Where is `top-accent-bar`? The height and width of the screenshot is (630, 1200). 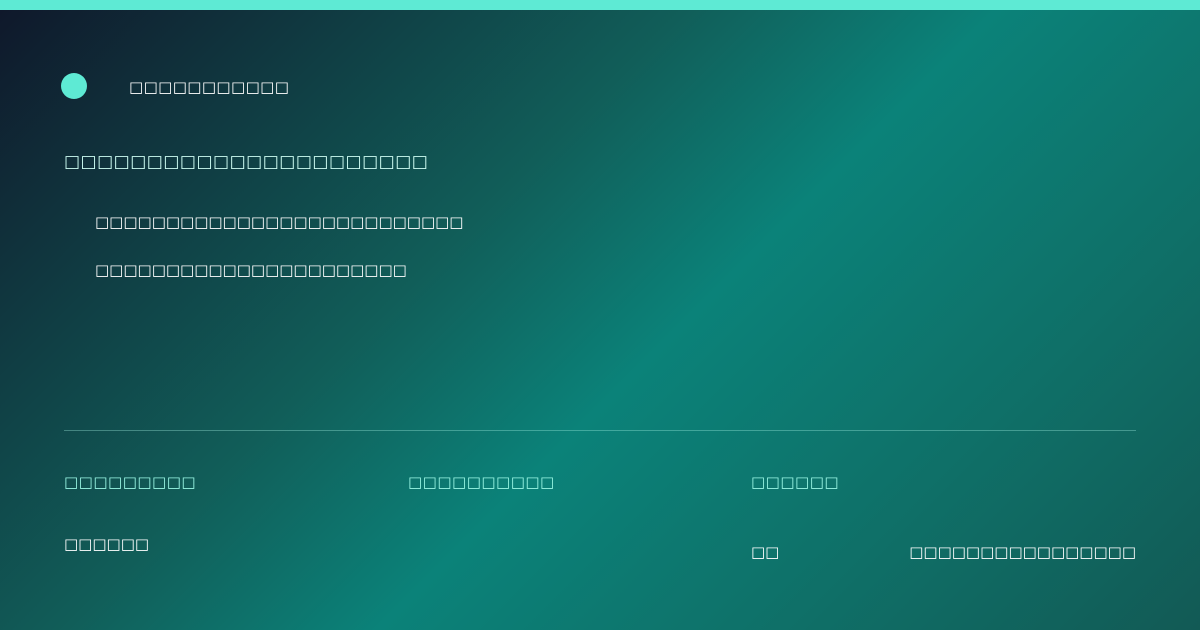
top-accent-bar is located at coordinates (600, 5).